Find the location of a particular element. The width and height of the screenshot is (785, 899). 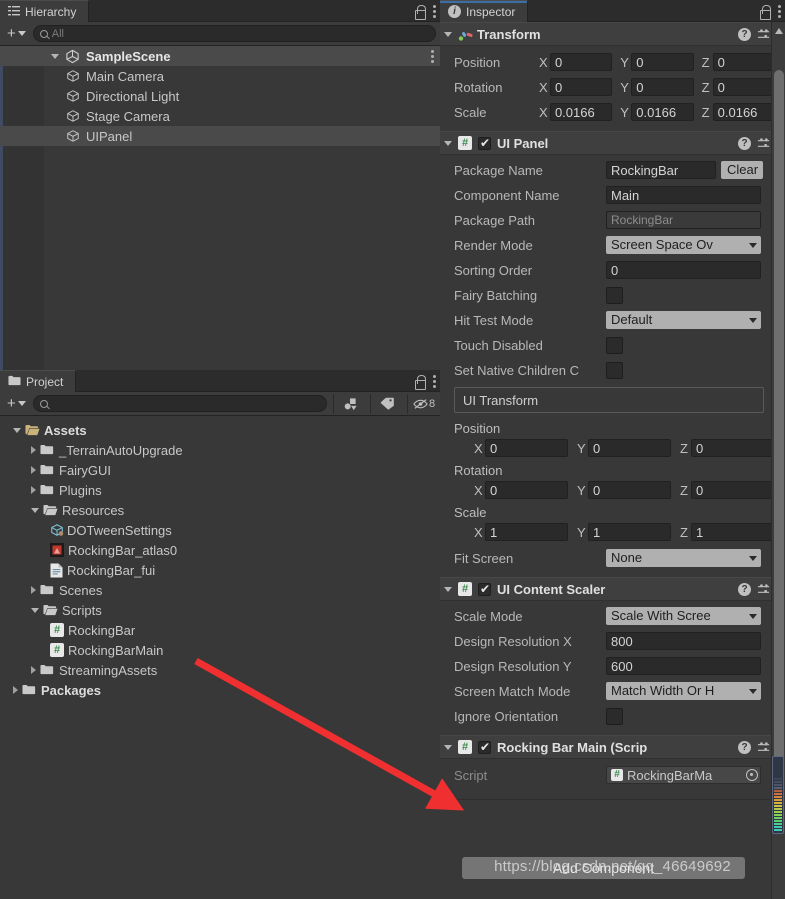

component-header-ui-panel: # UI Panel ? is located at coordinates (612, 143).